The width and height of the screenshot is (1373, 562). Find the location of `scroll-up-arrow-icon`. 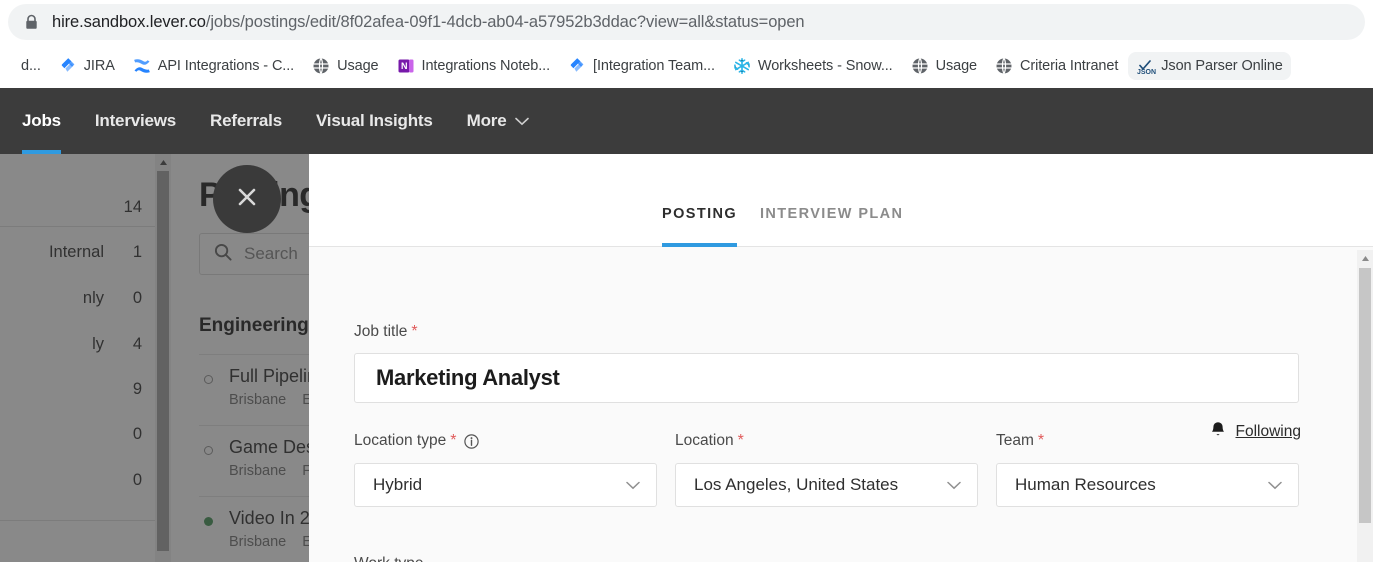

scroll-up-arrow-icon is located at coordinates (1365, 258).